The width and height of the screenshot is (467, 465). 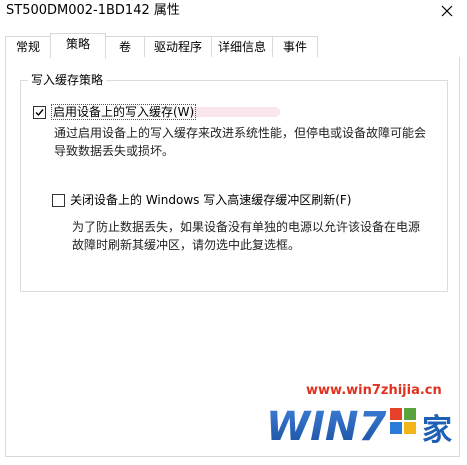 I want to click on windows-flag-icon, so click(x=403, y=421).